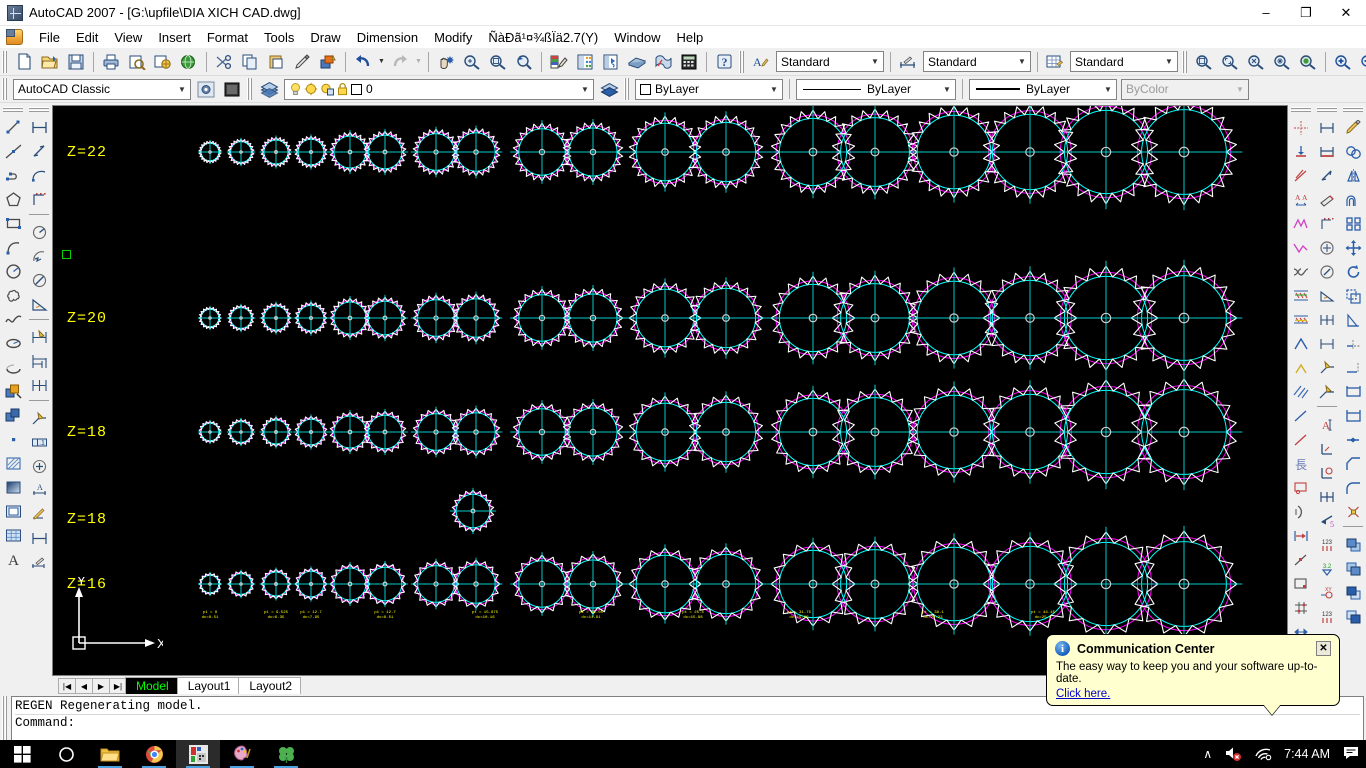 The width and height of the screenshot is (1366, 768). I want to click on dimension-text-edit-icon, so click(39, 514).